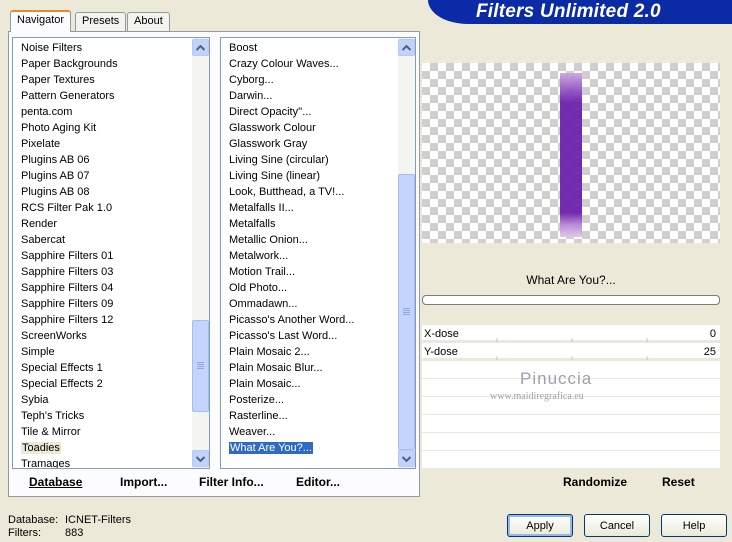 The image size is (732, 542). What do you see at coordinates (318, 160) in the screenshot?
I see `list-item: Living Sine (circular)` at bounding box center [318, 160].